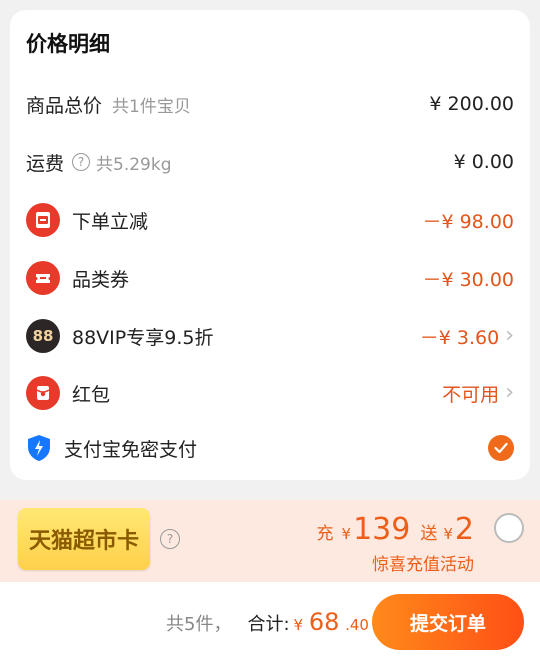 The width and height of the screenshot is (540, 663). What do you see at coordinates (468, 279) in the screenshot?
I see `discount-value: －¥ 30.00` at bounding box center [468, 279].